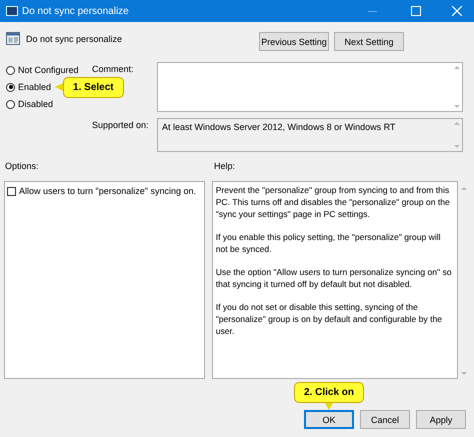 Image resolution: width=474 pixels, height=437 pixels. What do you see at coordinates (334, 278) in the screenshot?
I see `help-paragraph: Use the option "Allow users to turn personalize syncing on" so that syncing it turned off by default but not disabled.` at bounding box center [334, 278].